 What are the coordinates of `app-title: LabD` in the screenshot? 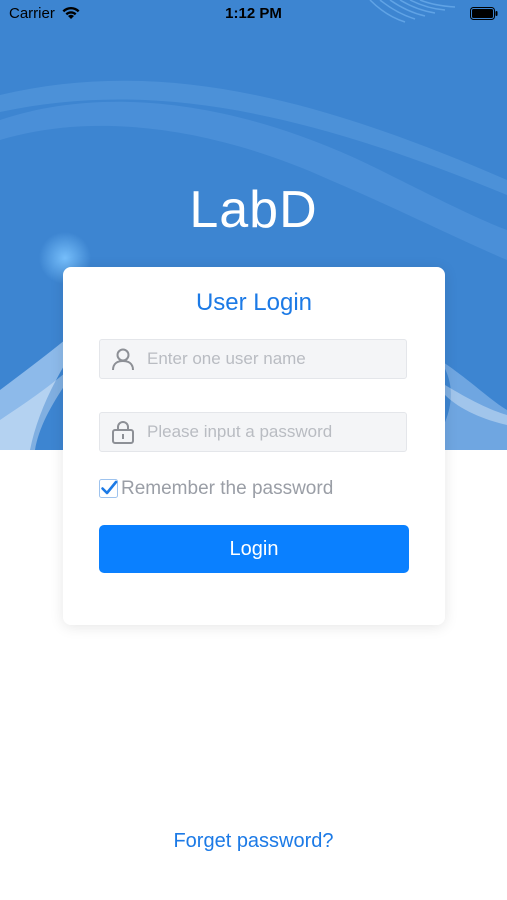 It's located at (253, 210).